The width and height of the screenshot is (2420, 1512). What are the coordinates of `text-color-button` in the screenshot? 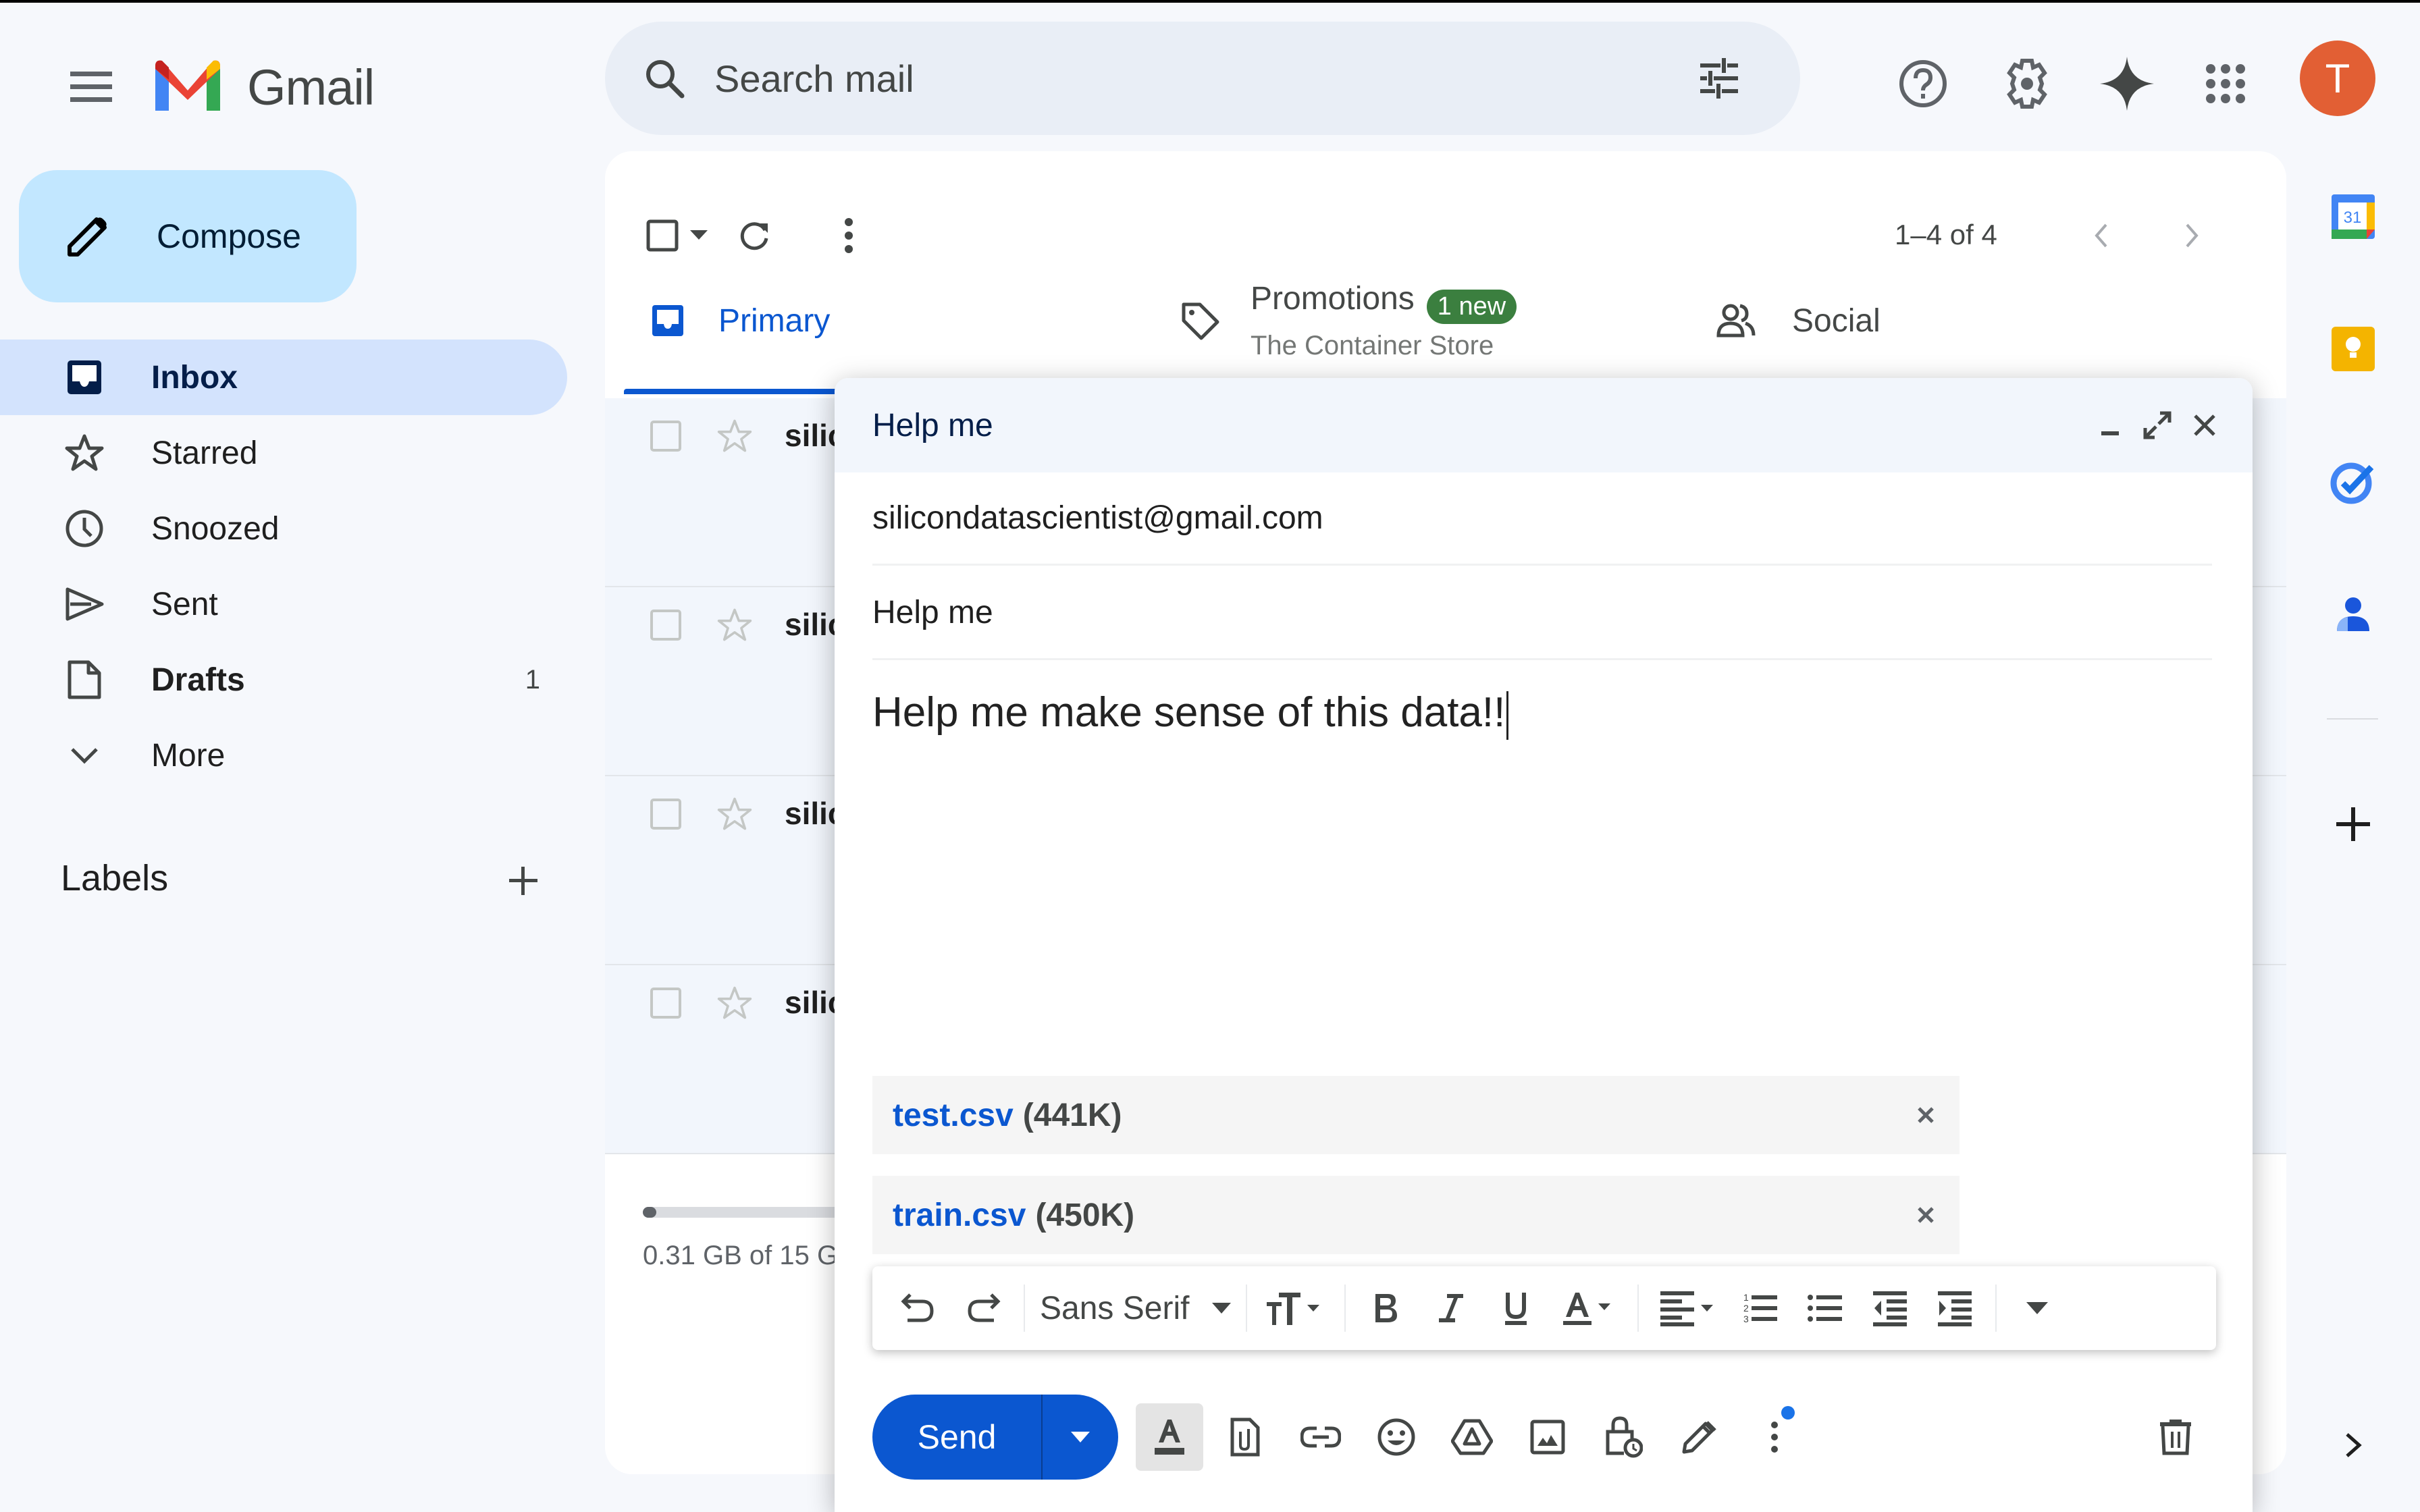 It's located at (1588, 1308).